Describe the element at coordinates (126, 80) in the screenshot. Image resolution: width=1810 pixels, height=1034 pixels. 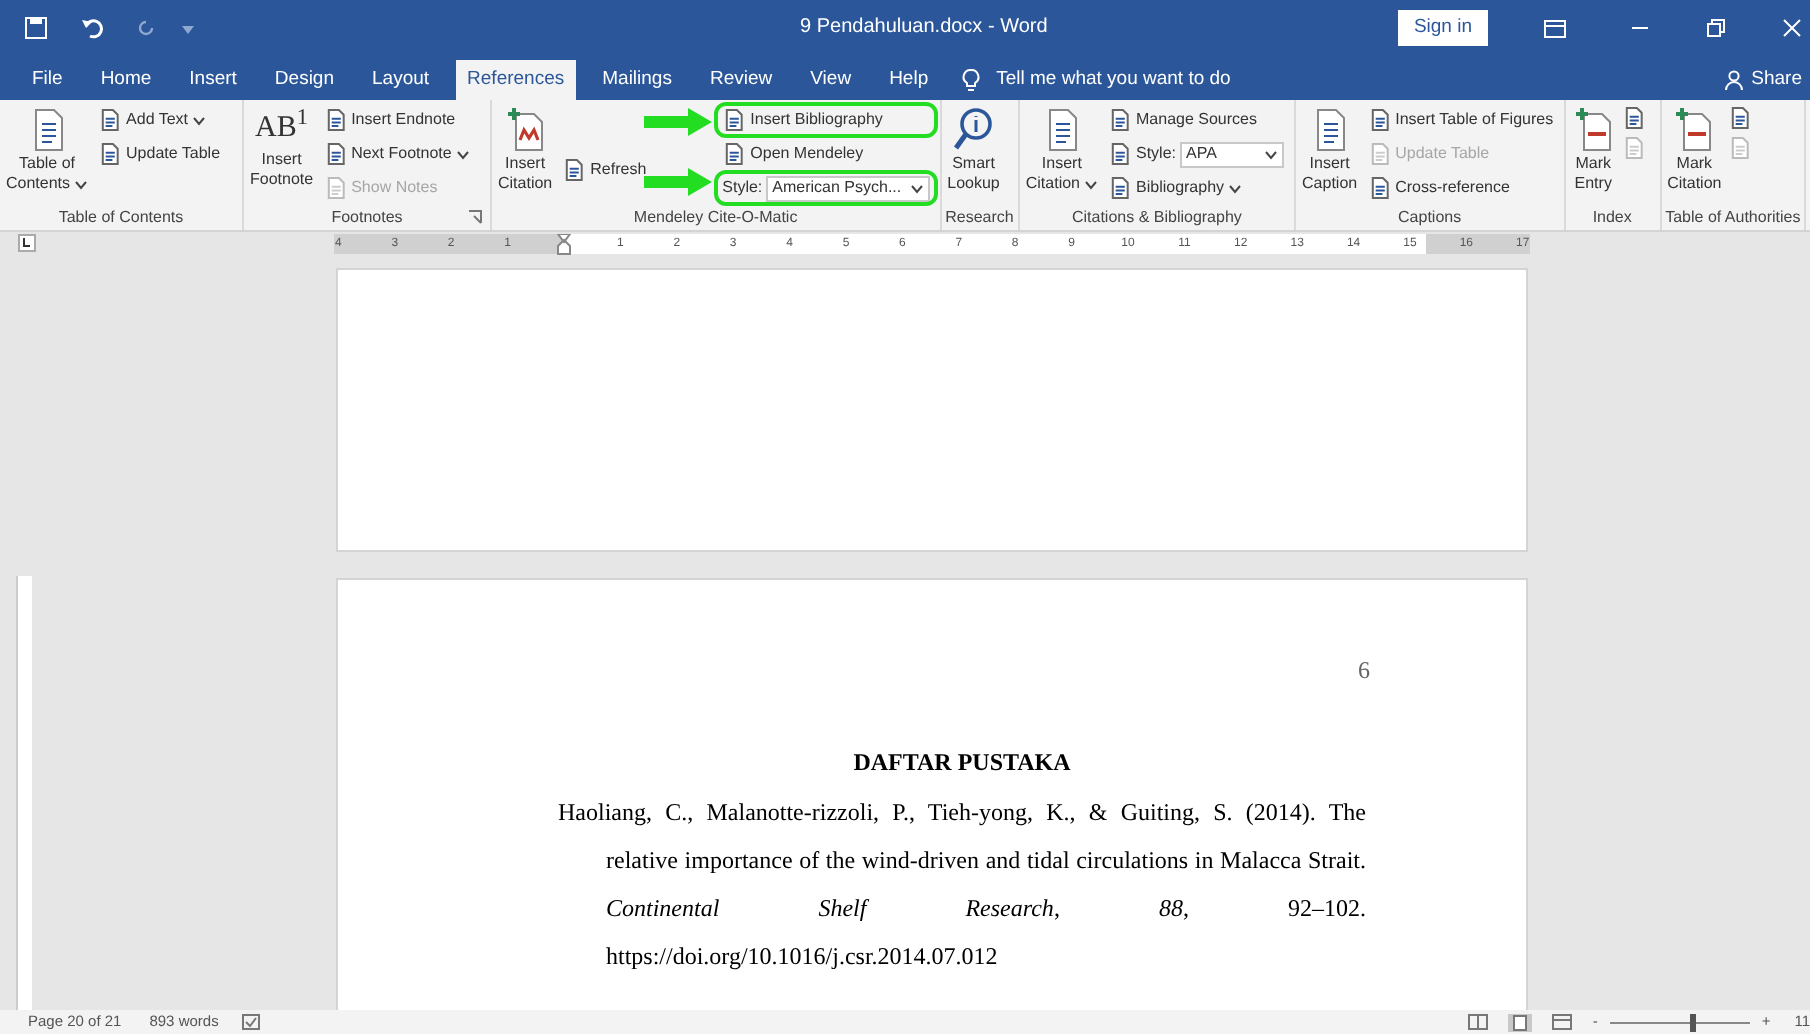
I see `ribbon-tab: Home` at that location.